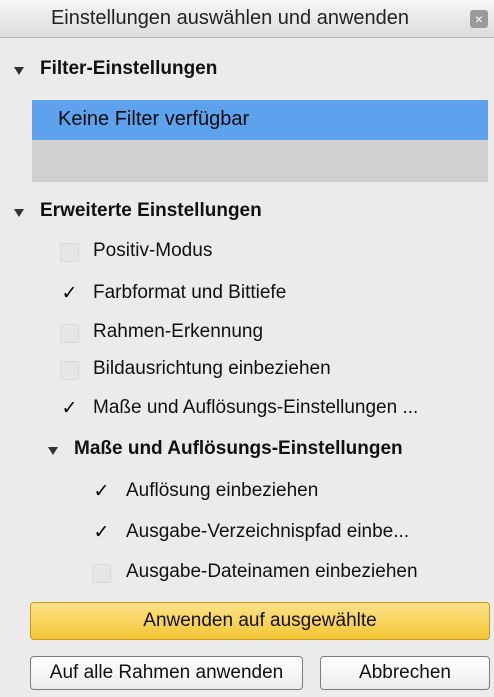 This screenshot has width=494, height=697. What do you see at coordinates (405, 673) in the screenshot?
I see `cancel-button: Abbrechen` at bounding box center [405, 673].